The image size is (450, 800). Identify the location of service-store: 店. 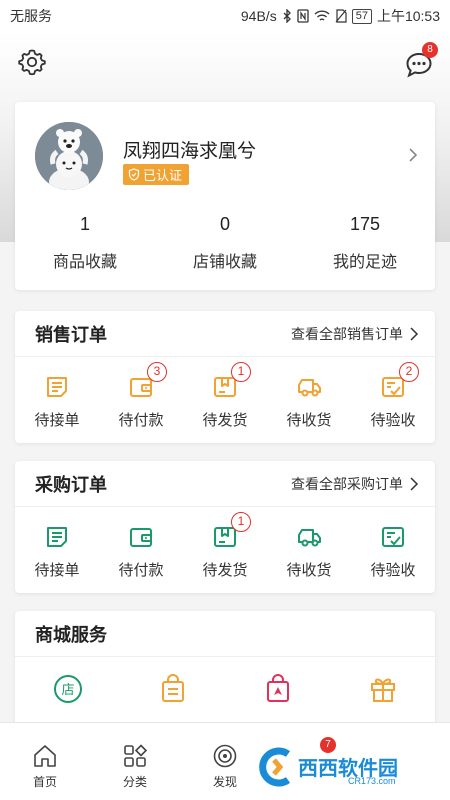
(67, 691).